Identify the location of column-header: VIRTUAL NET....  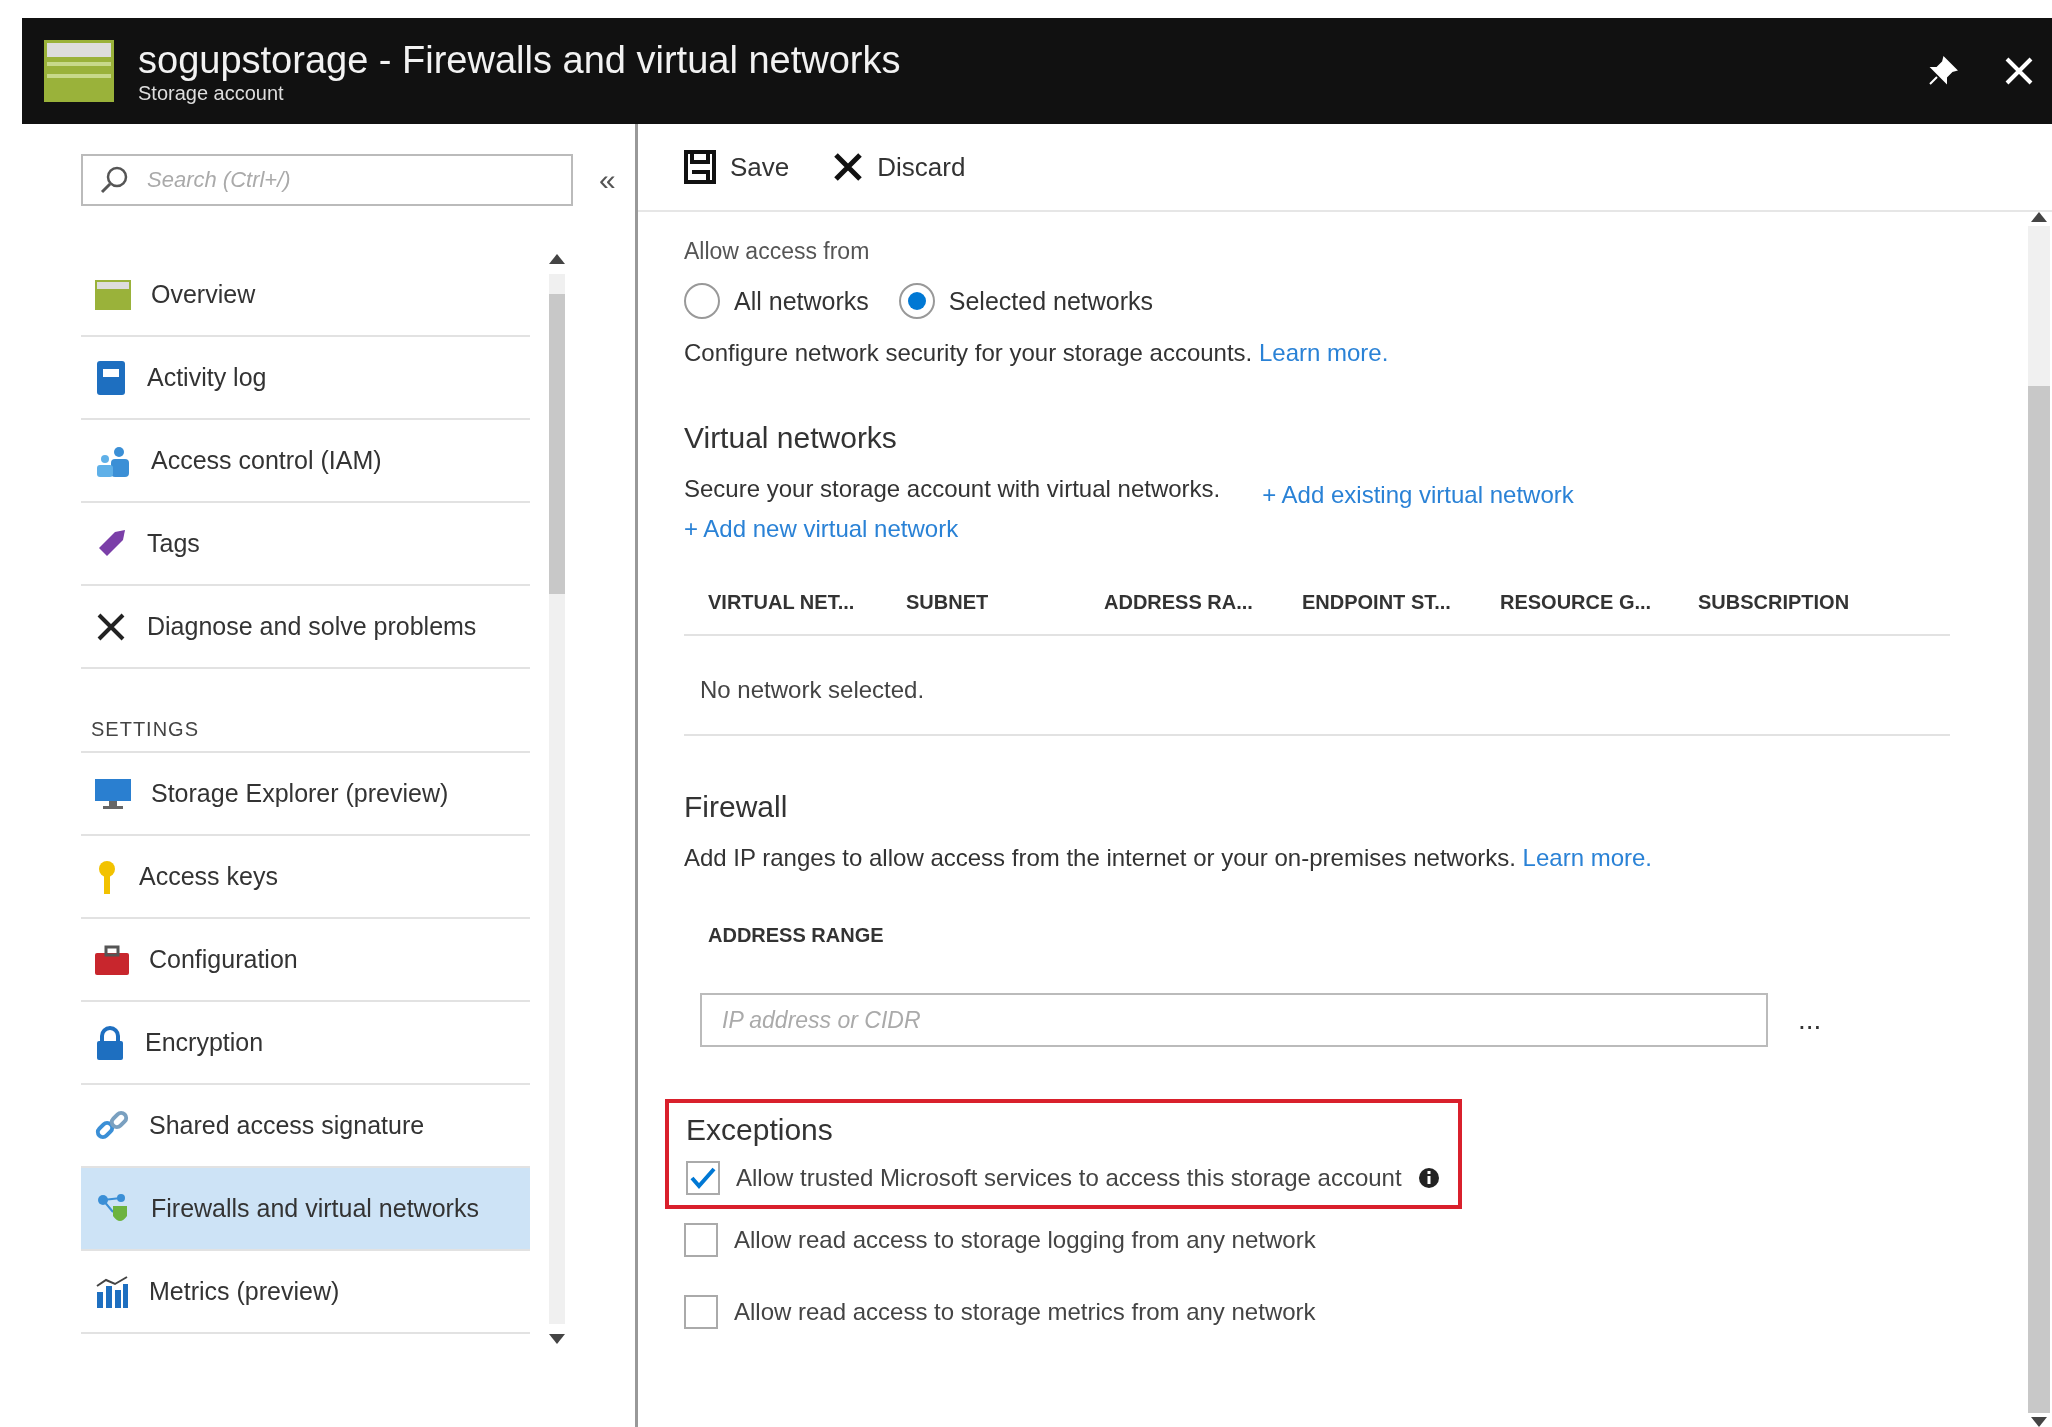
(781, 602).